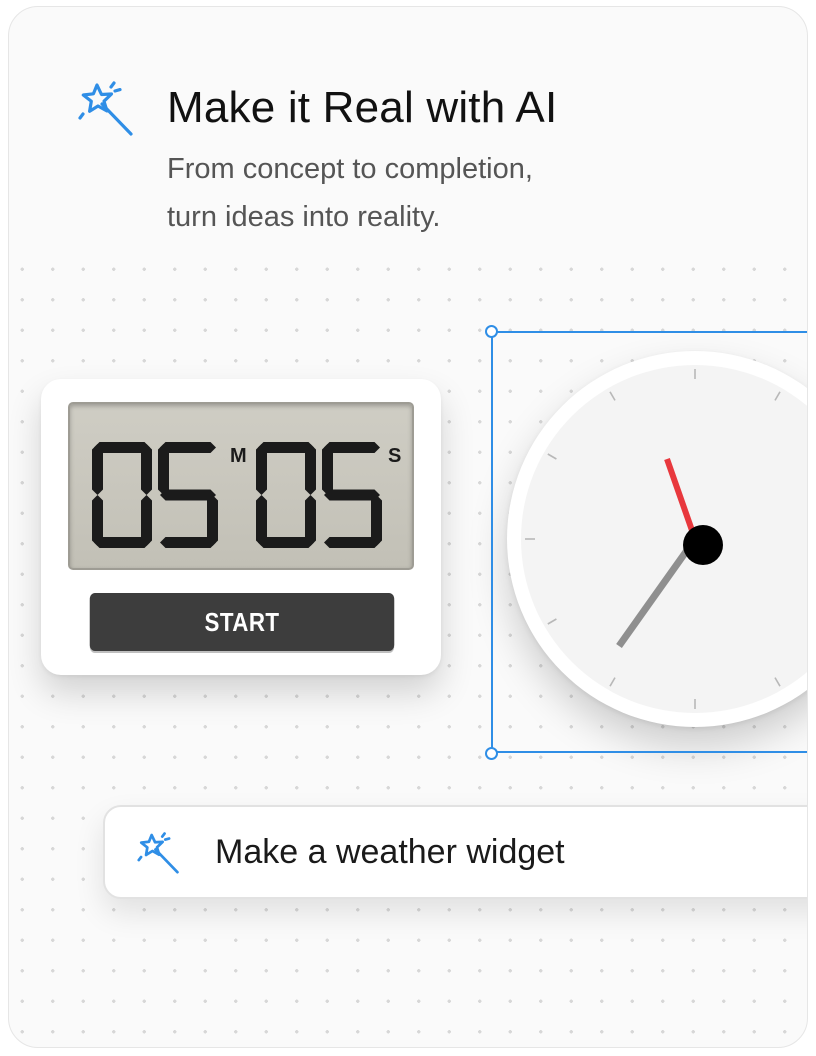 The image size is (816, 1056). What do you see at coordinates (238, 456) in the screenshot?
I see `minutes-unit-label: M` at bounding box center [238, 456].